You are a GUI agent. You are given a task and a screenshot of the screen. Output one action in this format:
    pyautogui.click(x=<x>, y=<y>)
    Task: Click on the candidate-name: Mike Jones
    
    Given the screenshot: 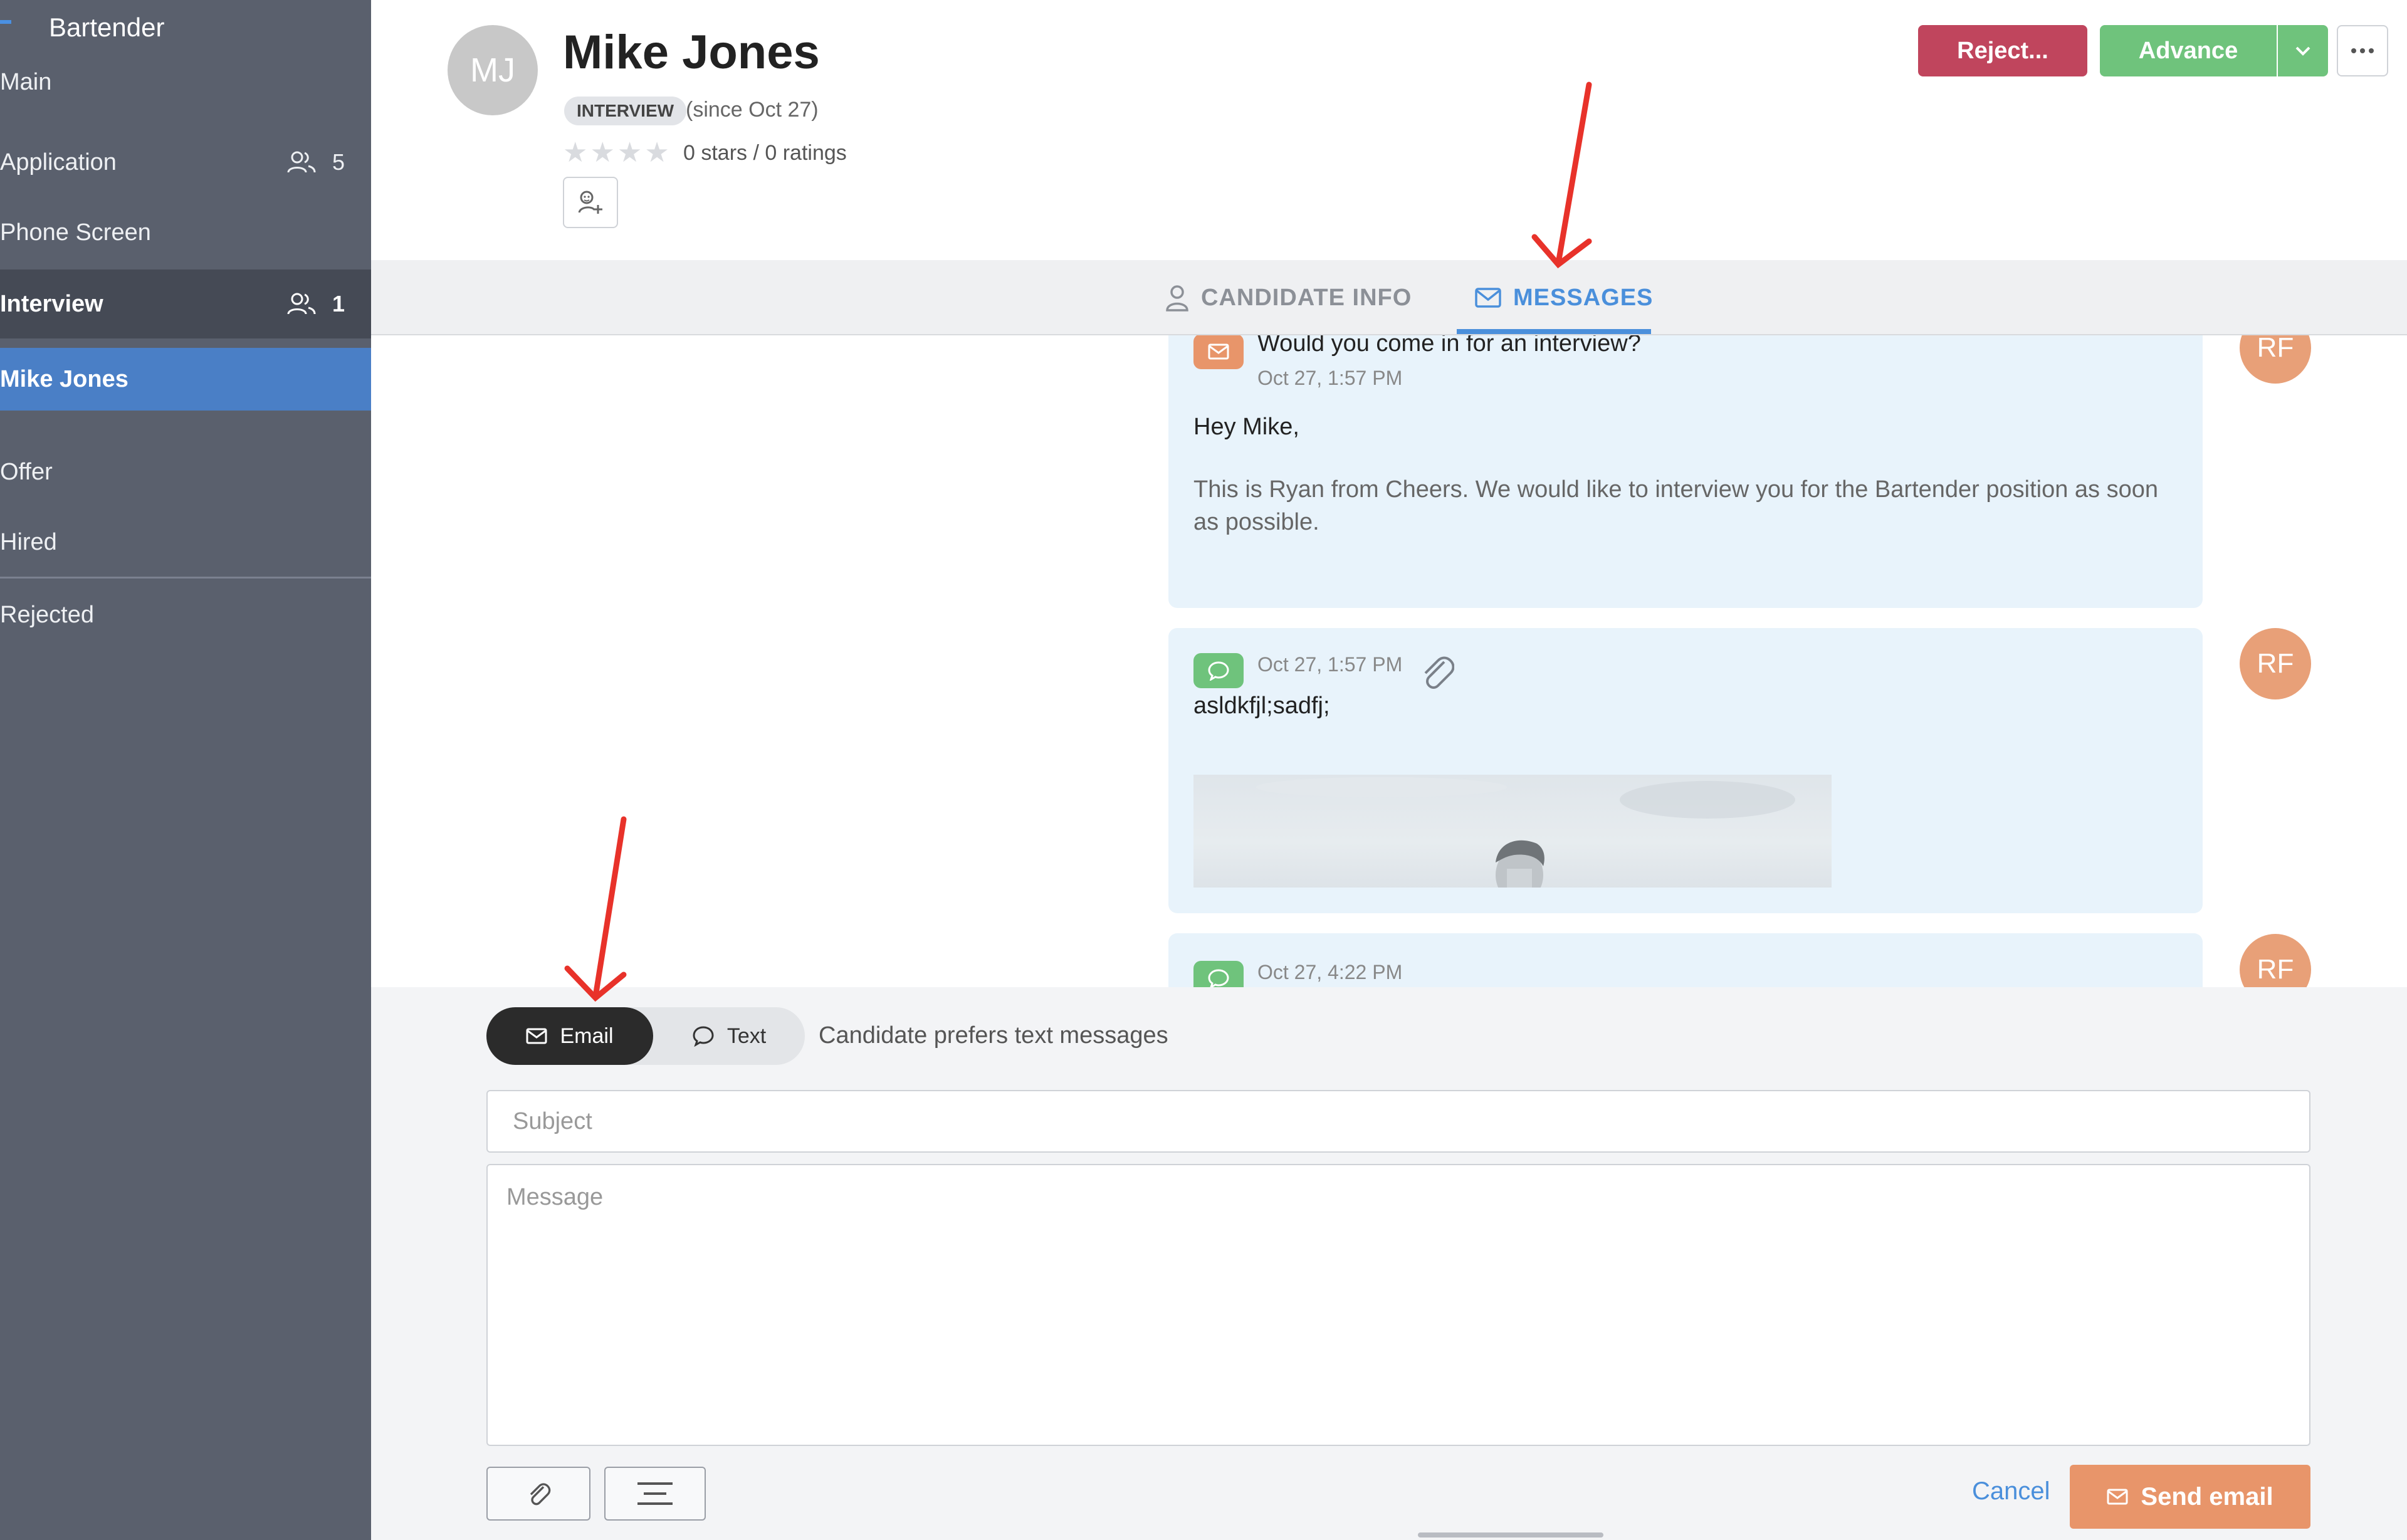 What is the action you would take?
    pyautogui.click(x=692, y=52)
    